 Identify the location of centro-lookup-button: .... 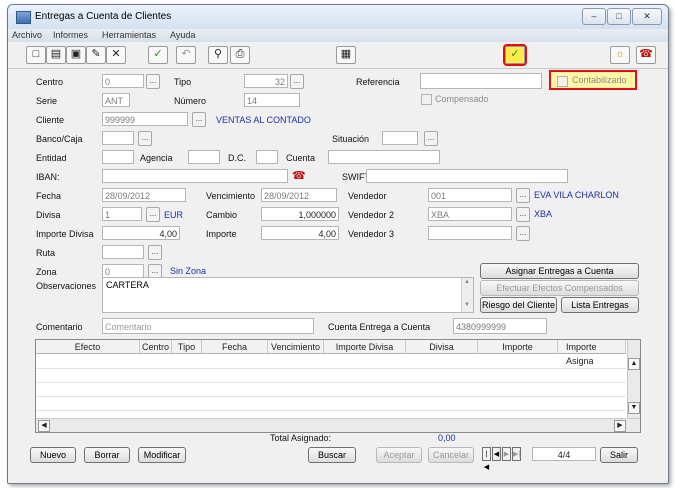
(153, 81).